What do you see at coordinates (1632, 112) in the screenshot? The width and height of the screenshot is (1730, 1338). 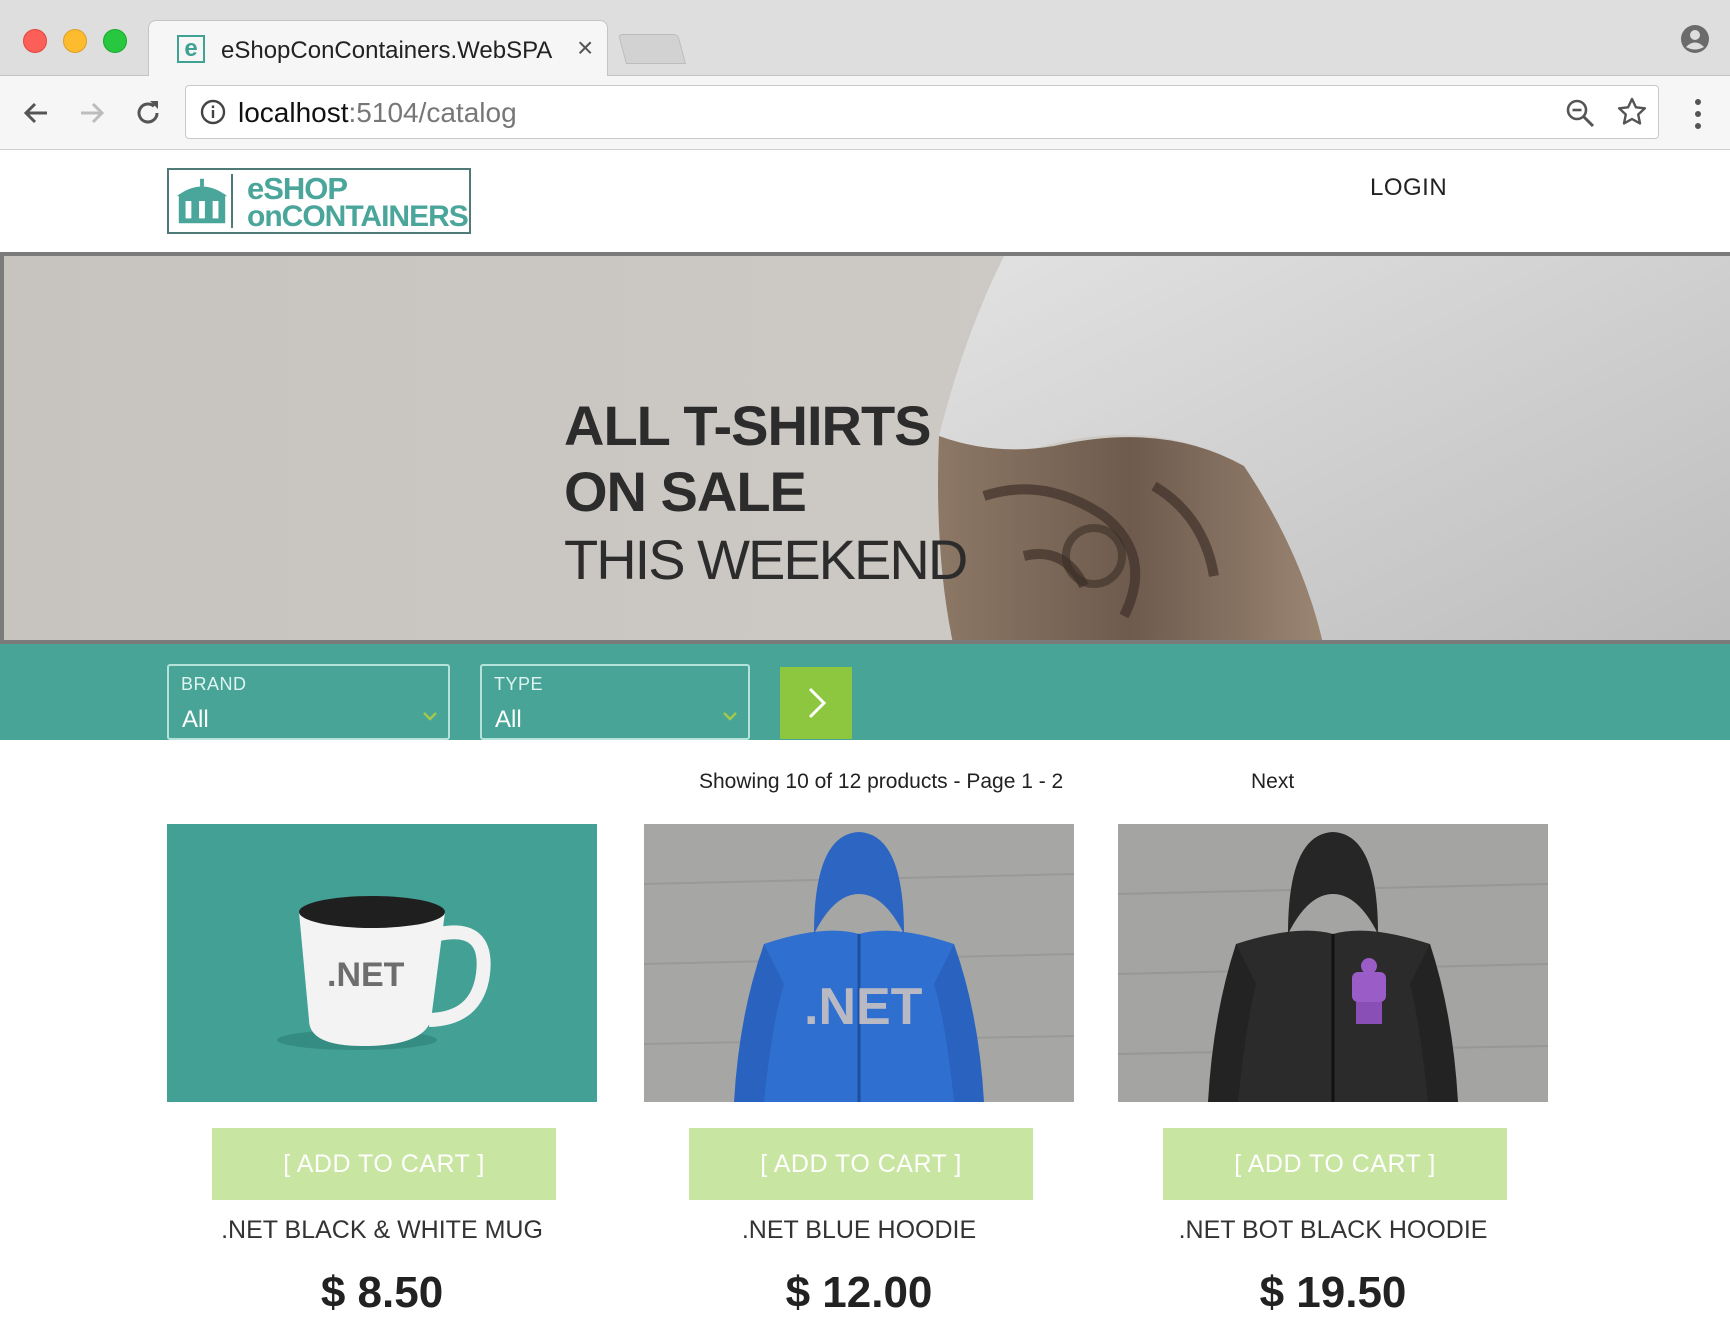 I see `bookmark-star-icon` at bounding box center [1632, 112].